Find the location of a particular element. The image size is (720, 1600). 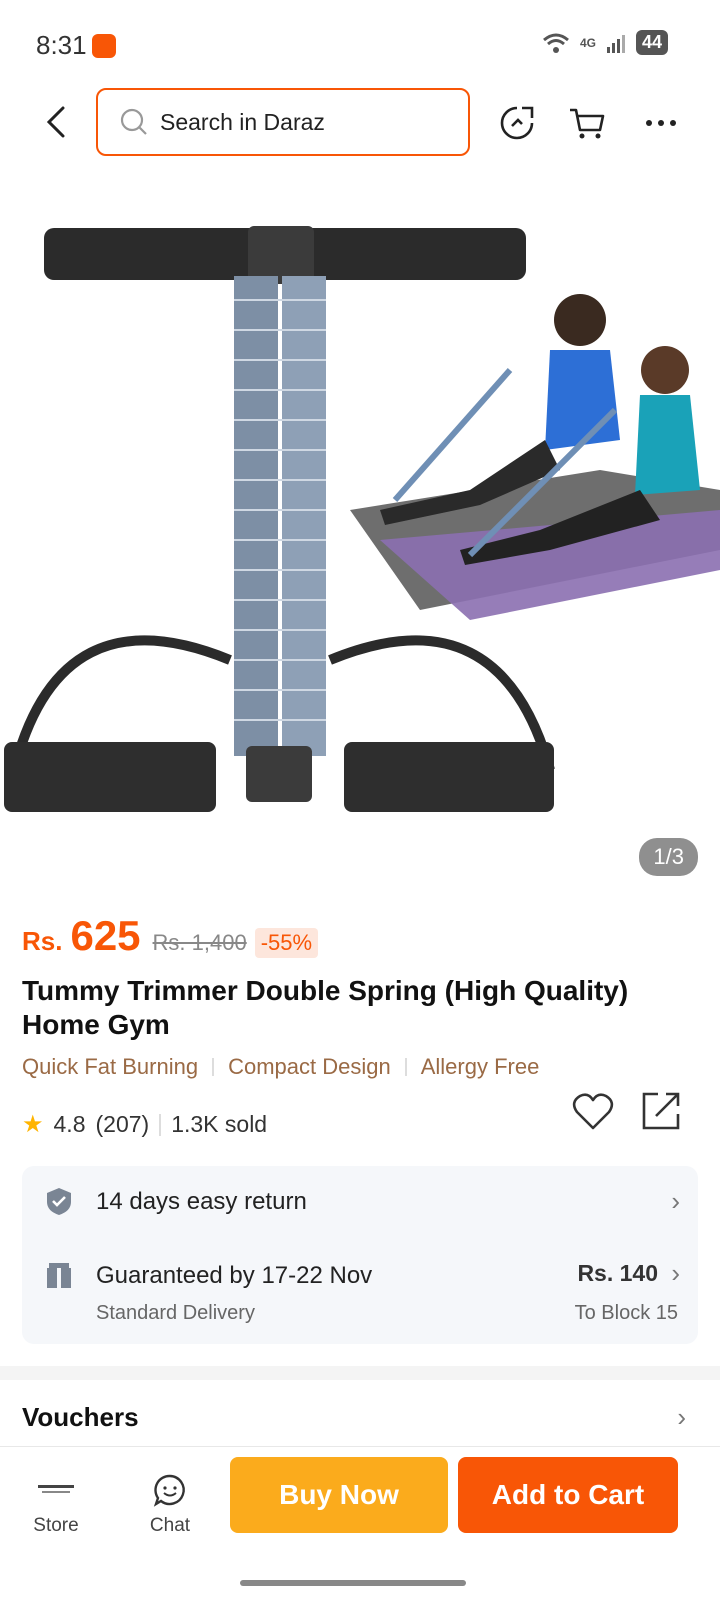

refresh-share-icon is located at coordinates (517, 123).